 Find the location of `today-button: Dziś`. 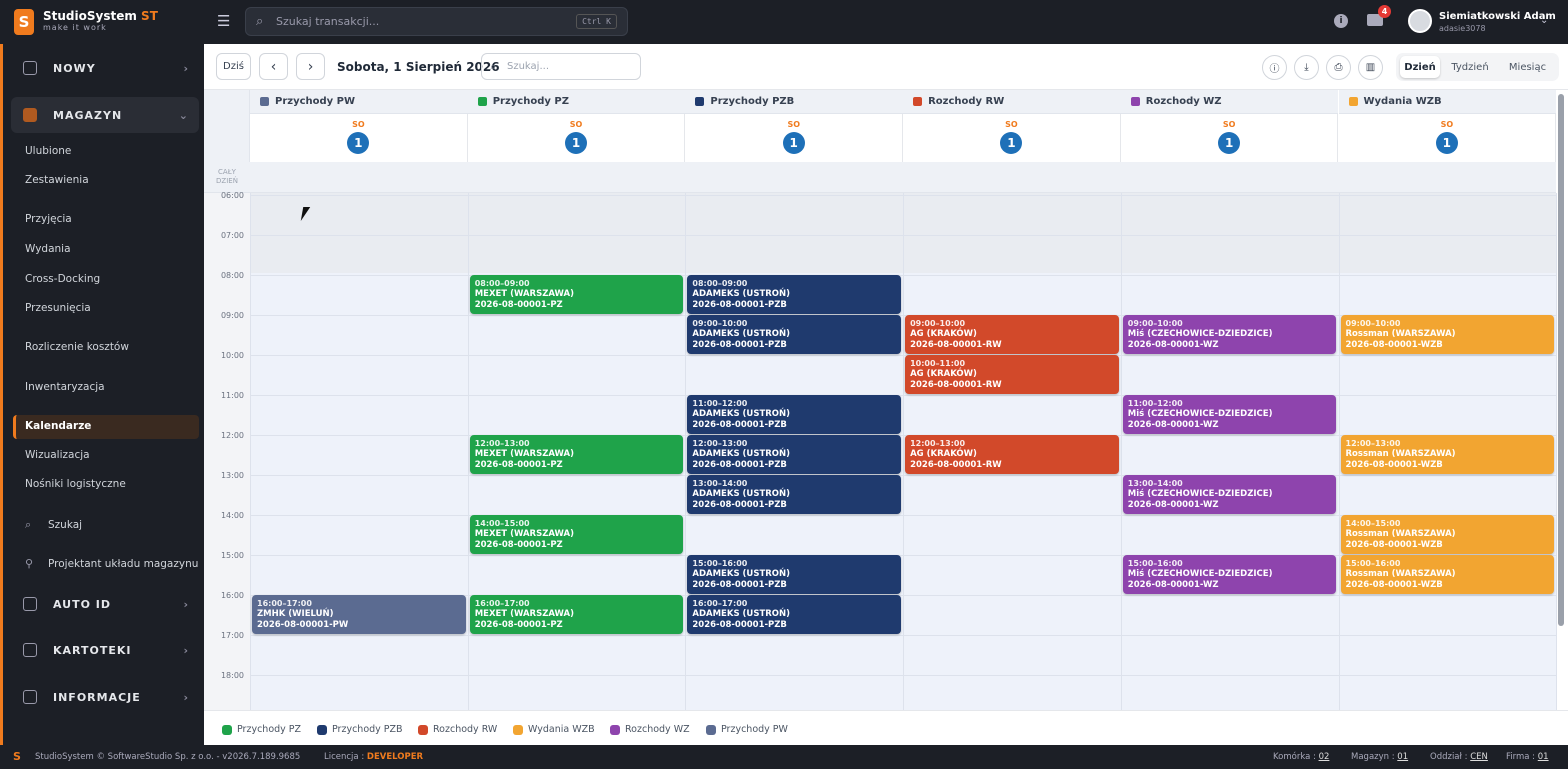

today-button: Dziś is located at coordinates (233, 66).